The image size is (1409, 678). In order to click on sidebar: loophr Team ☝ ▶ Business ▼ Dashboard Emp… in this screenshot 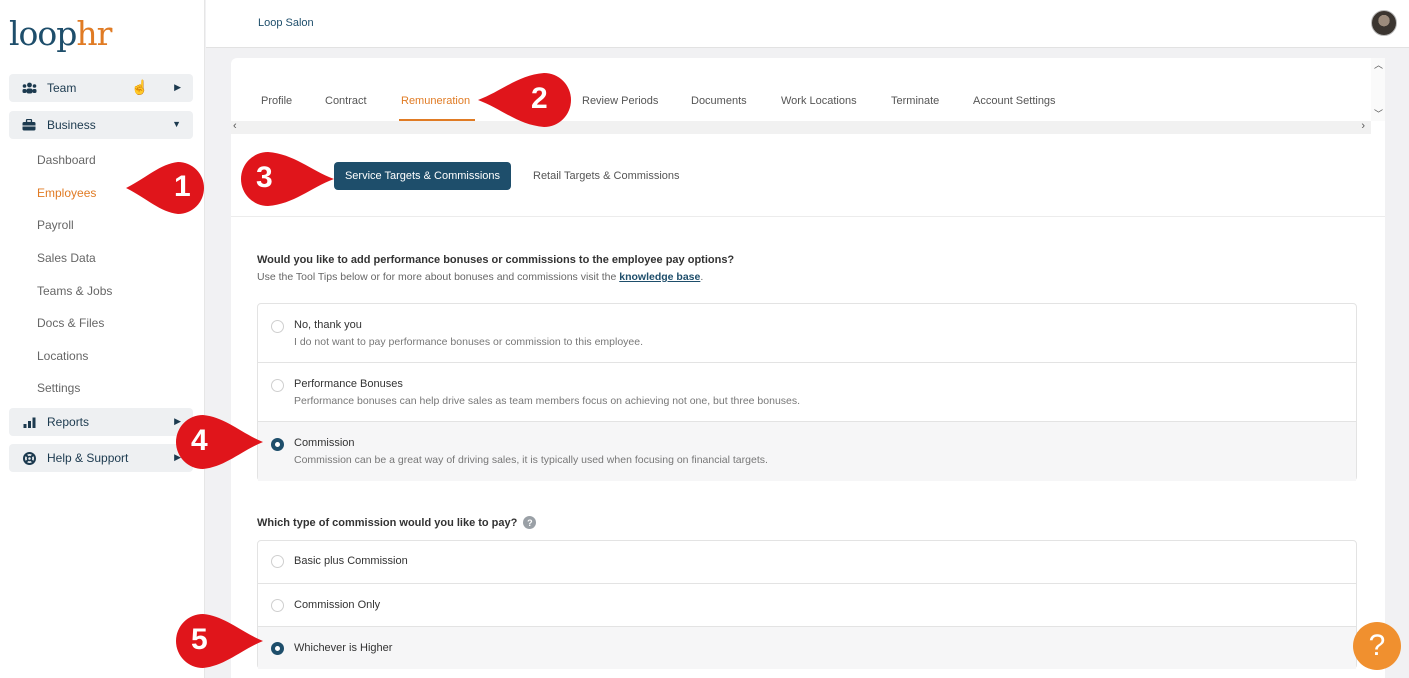, I will do `click(102, 339)`.